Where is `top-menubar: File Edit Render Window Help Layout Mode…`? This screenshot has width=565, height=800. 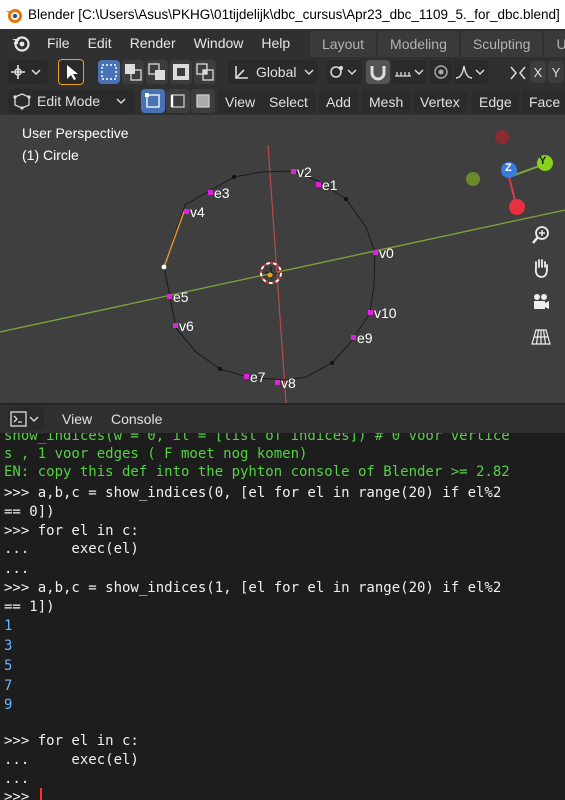
top-menubar: File Edit Render Window Help Layout Mode… is located at coordinates (282, 43).